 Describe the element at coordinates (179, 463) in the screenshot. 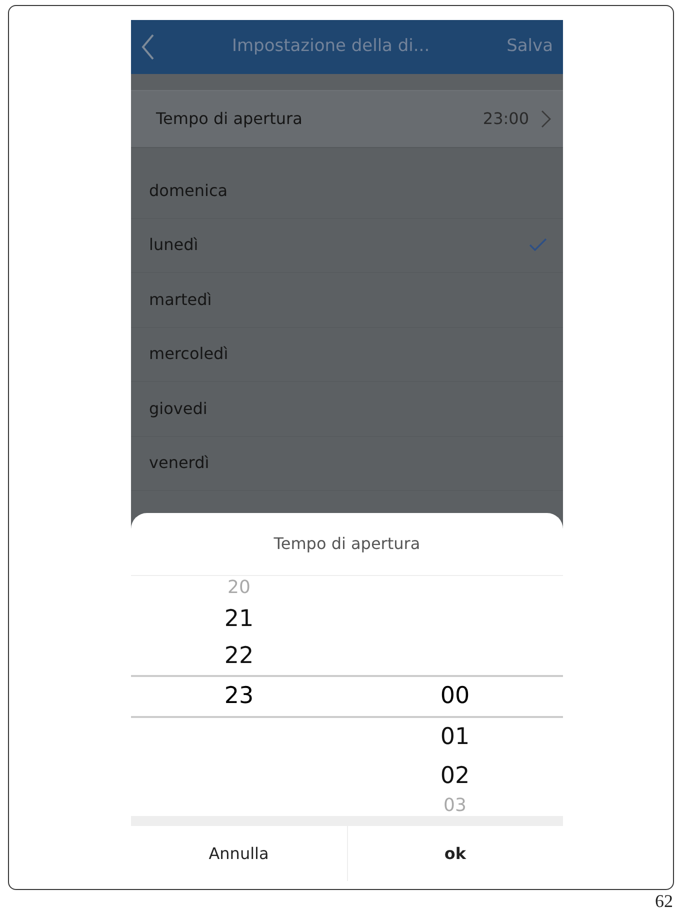

I see `day-label: venerdì` at that location.